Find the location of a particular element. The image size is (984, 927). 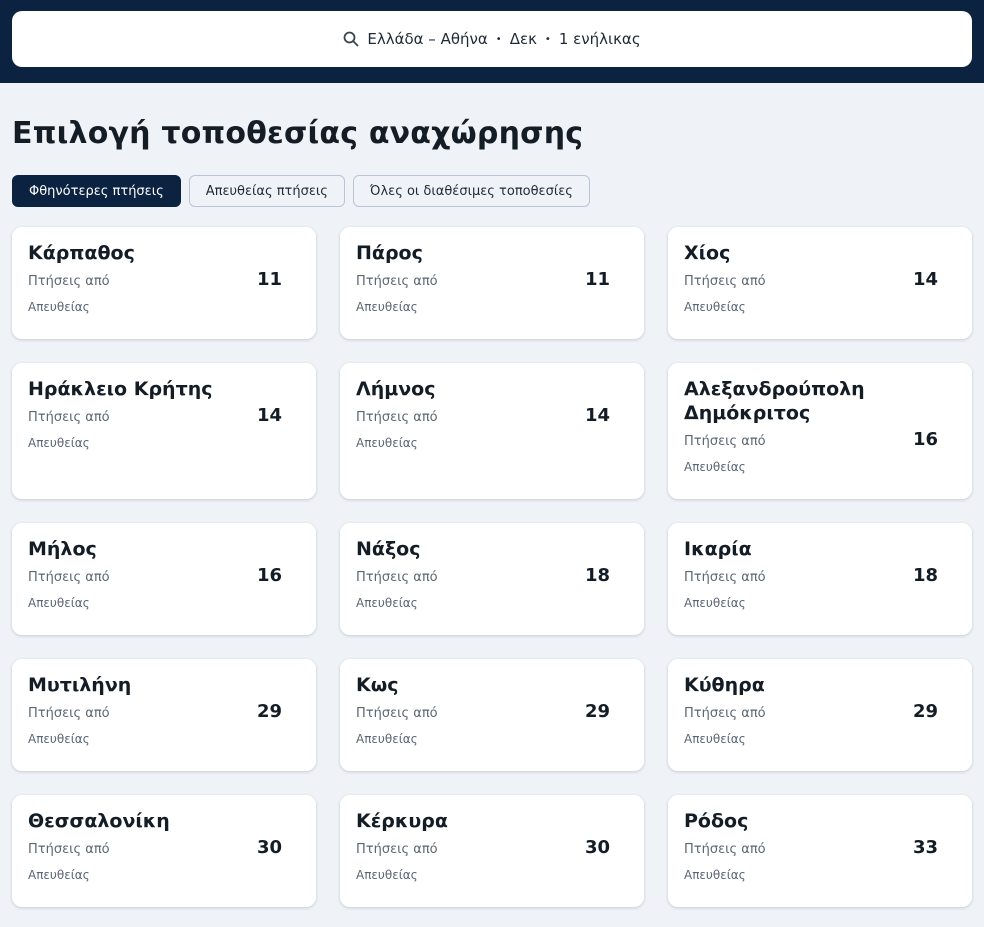

destination-name: Κως is located at coordinates (377, 685).